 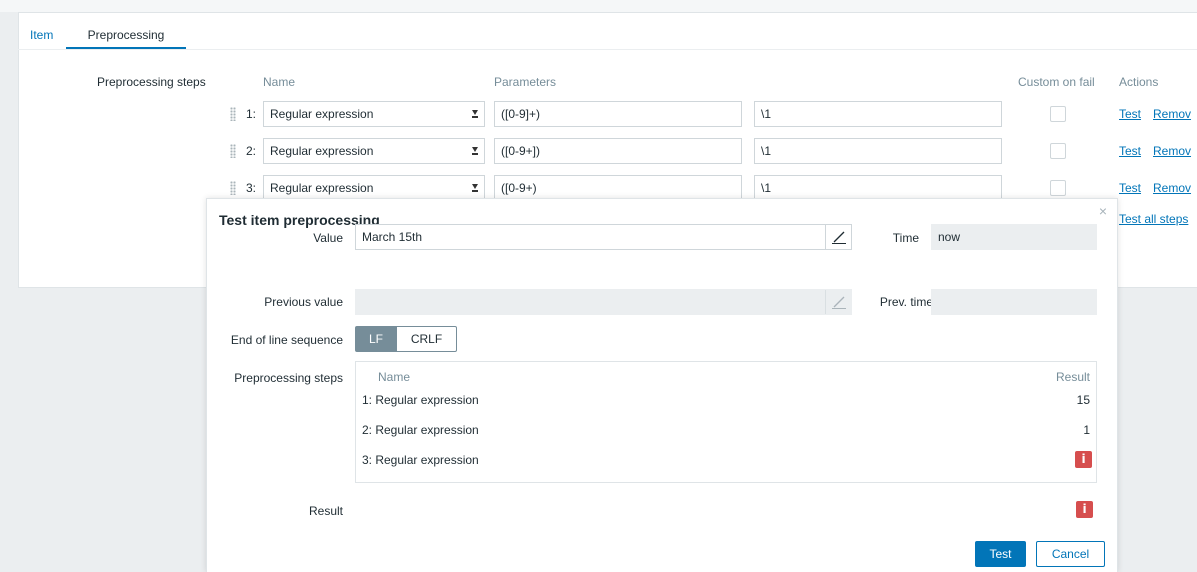 What do you see at coordinates (325, 511) in the screenshot?
I see `result-label: Result` at bounding box center [325, 511].